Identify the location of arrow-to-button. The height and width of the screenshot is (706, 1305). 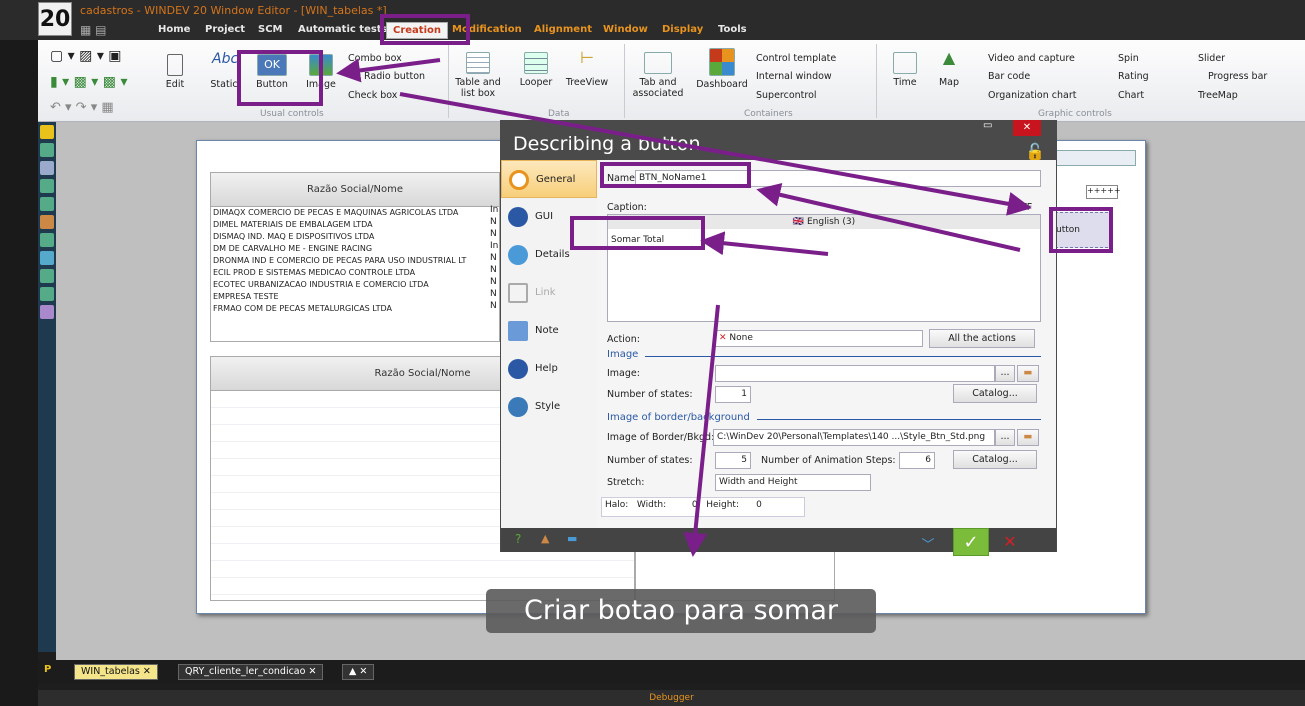
(388, 70).